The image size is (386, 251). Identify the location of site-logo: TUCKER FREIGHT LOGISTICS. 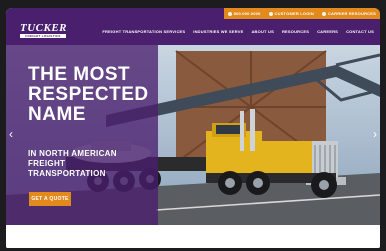
(44, 30).